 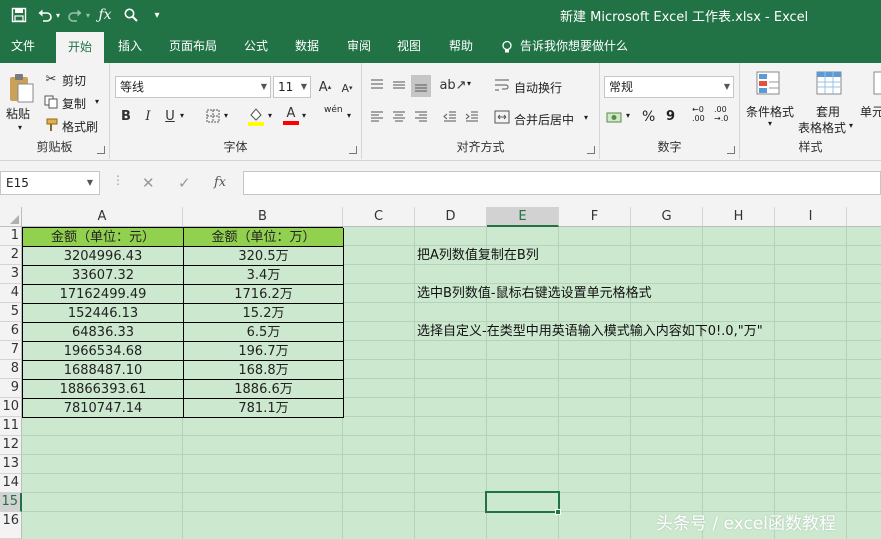 What do you see at coordinates (130, 46) in the screenshot?
I see `tab-insert: 插入` at bounding box center [130, 46].